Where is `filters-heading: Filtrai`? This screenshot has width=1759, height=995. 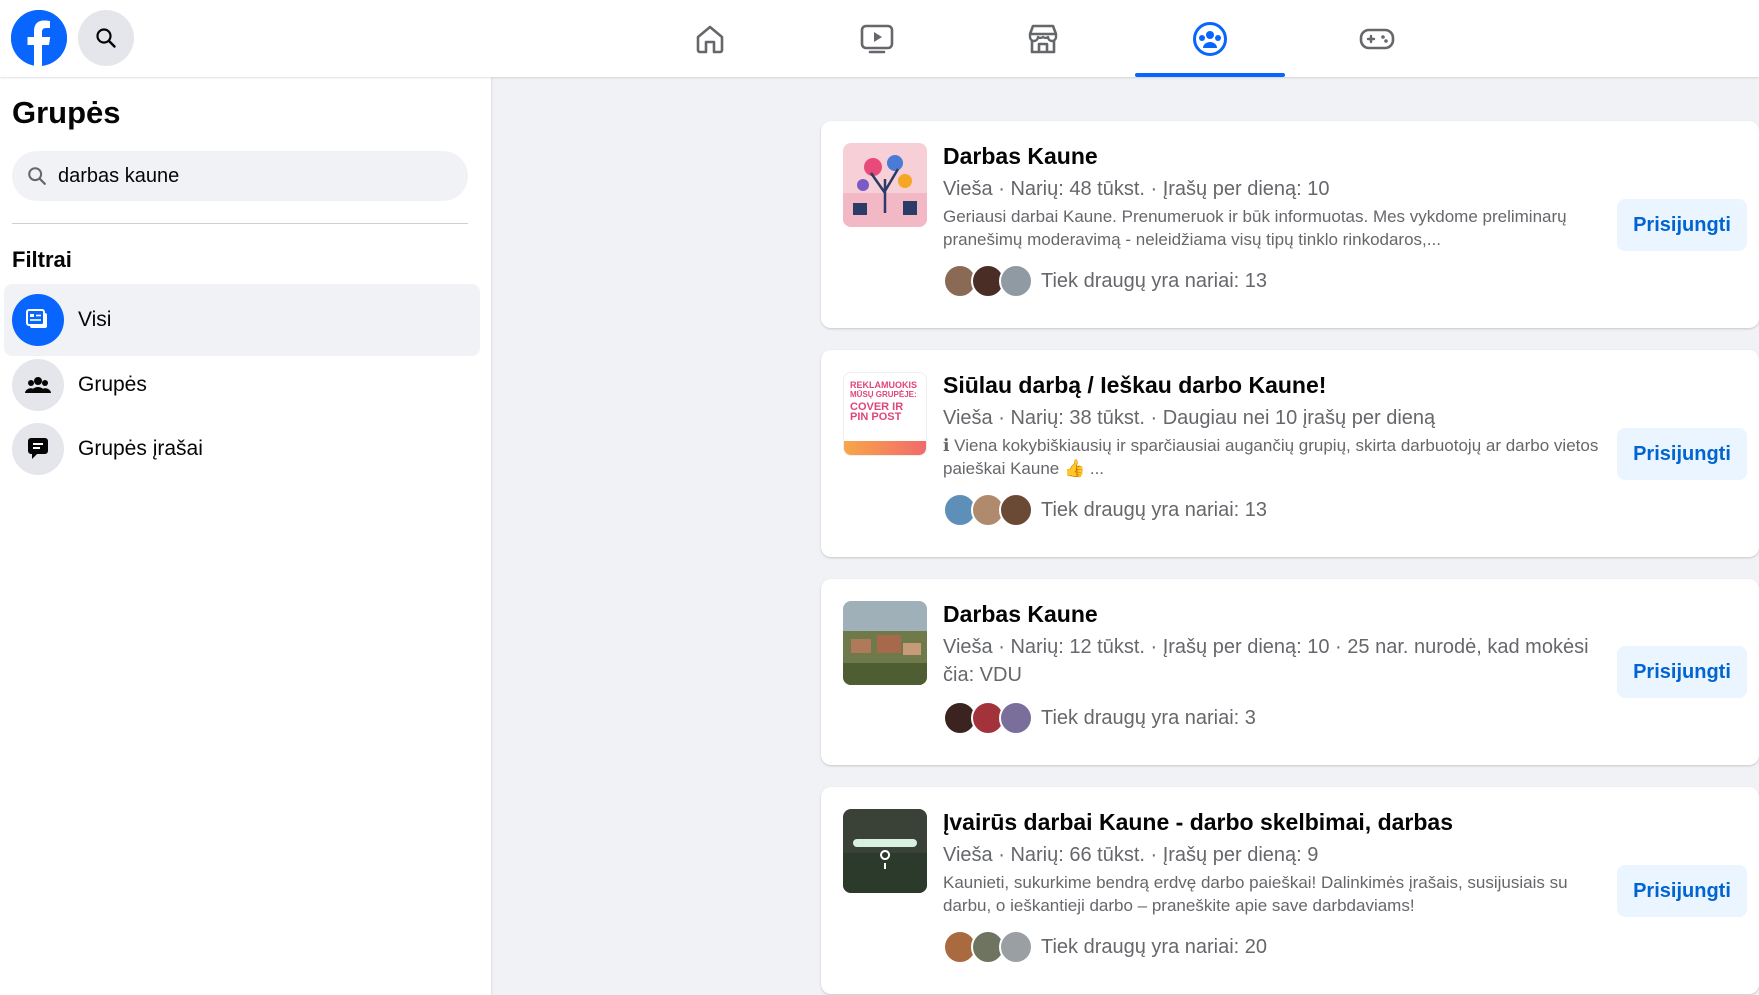 filters-heading: Filtrai is located at coordinates (42, 259).